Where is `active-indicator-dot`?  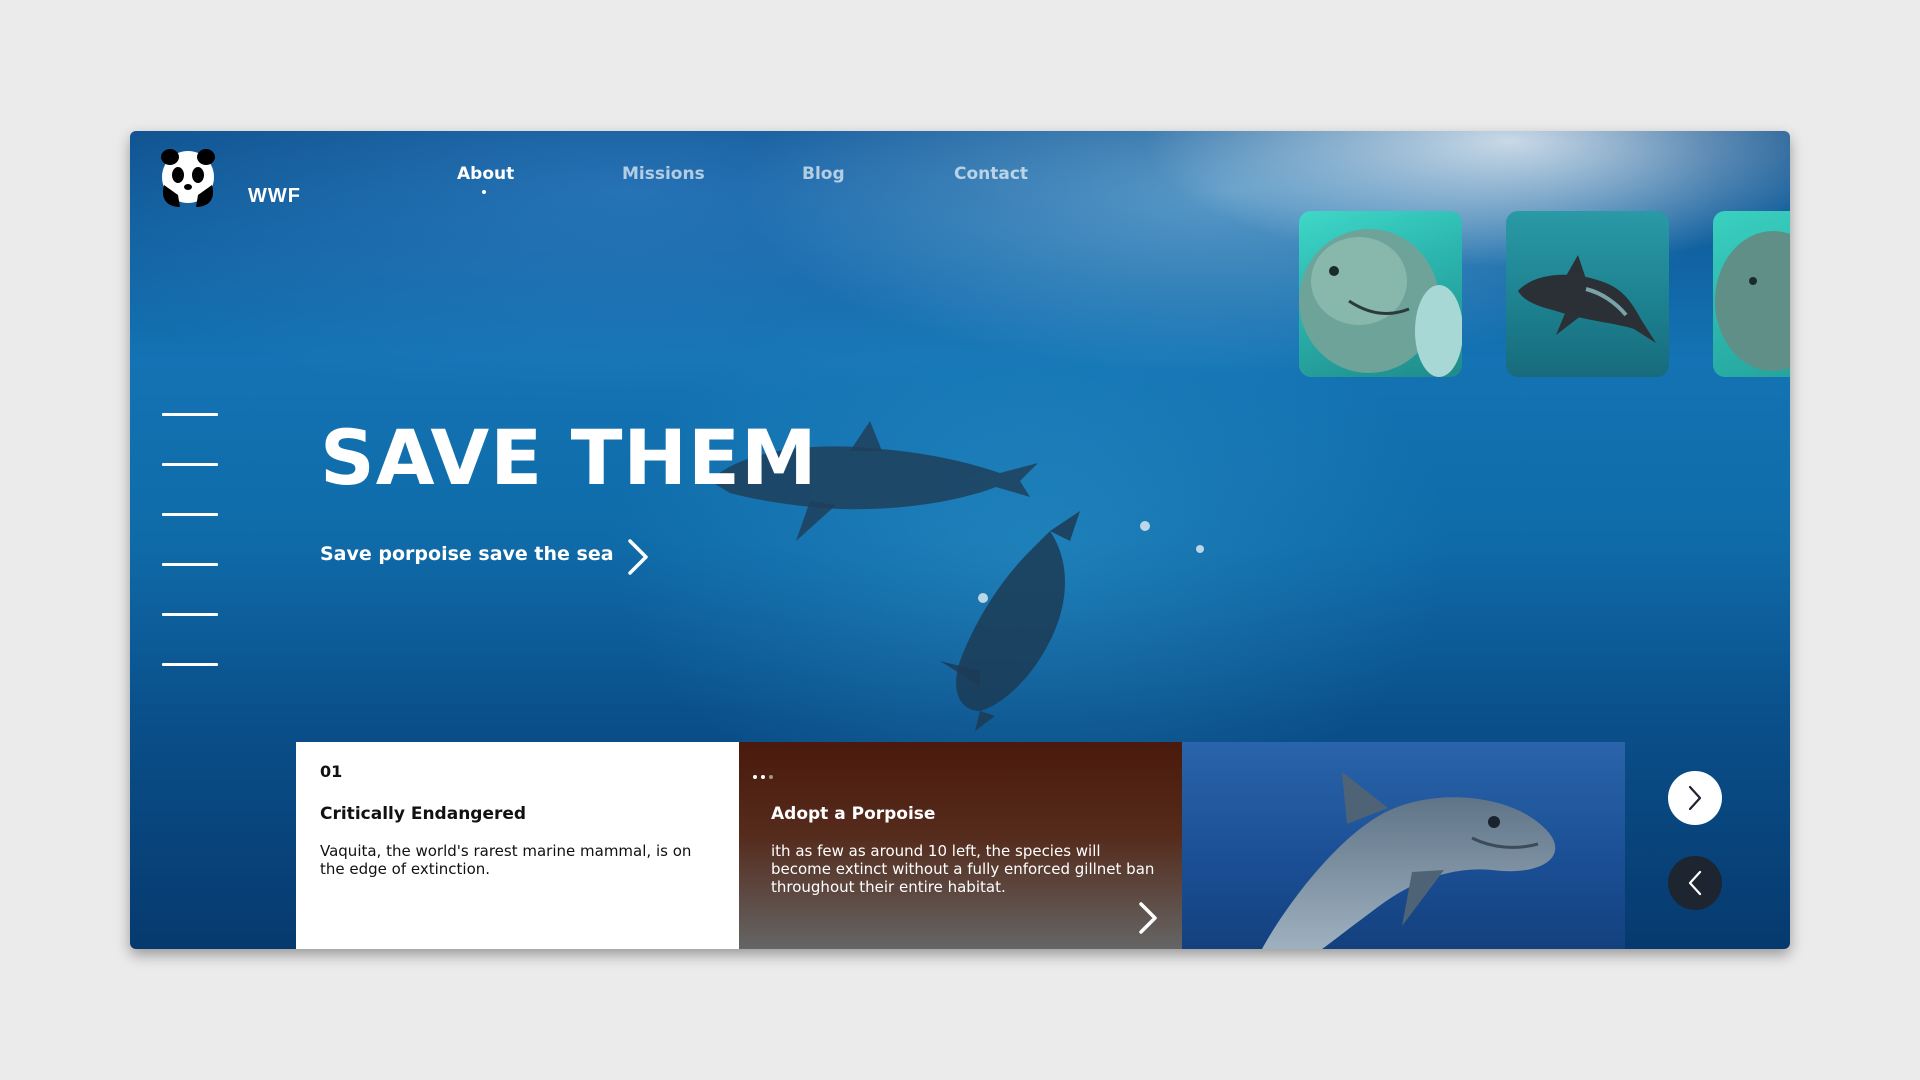
active-indicator-dot is located at coordinates (484, 192).